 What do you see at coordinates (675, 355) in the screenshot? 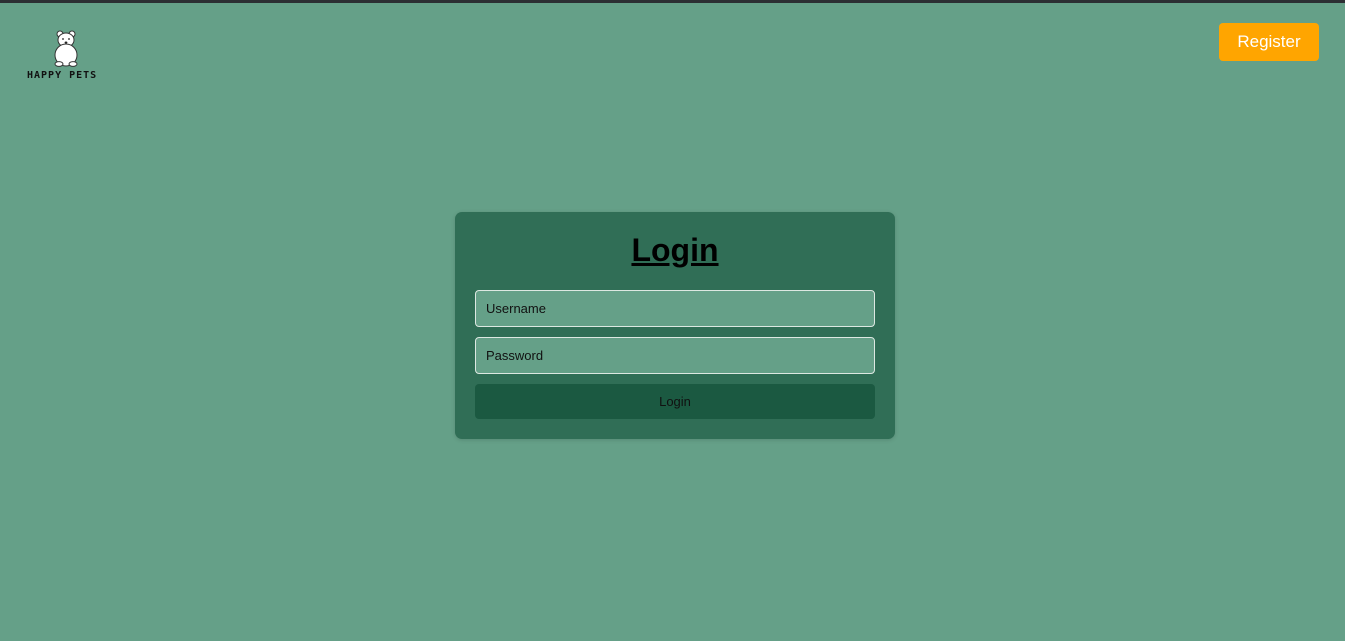
I see `password-input` at bounding box center [675, 355].